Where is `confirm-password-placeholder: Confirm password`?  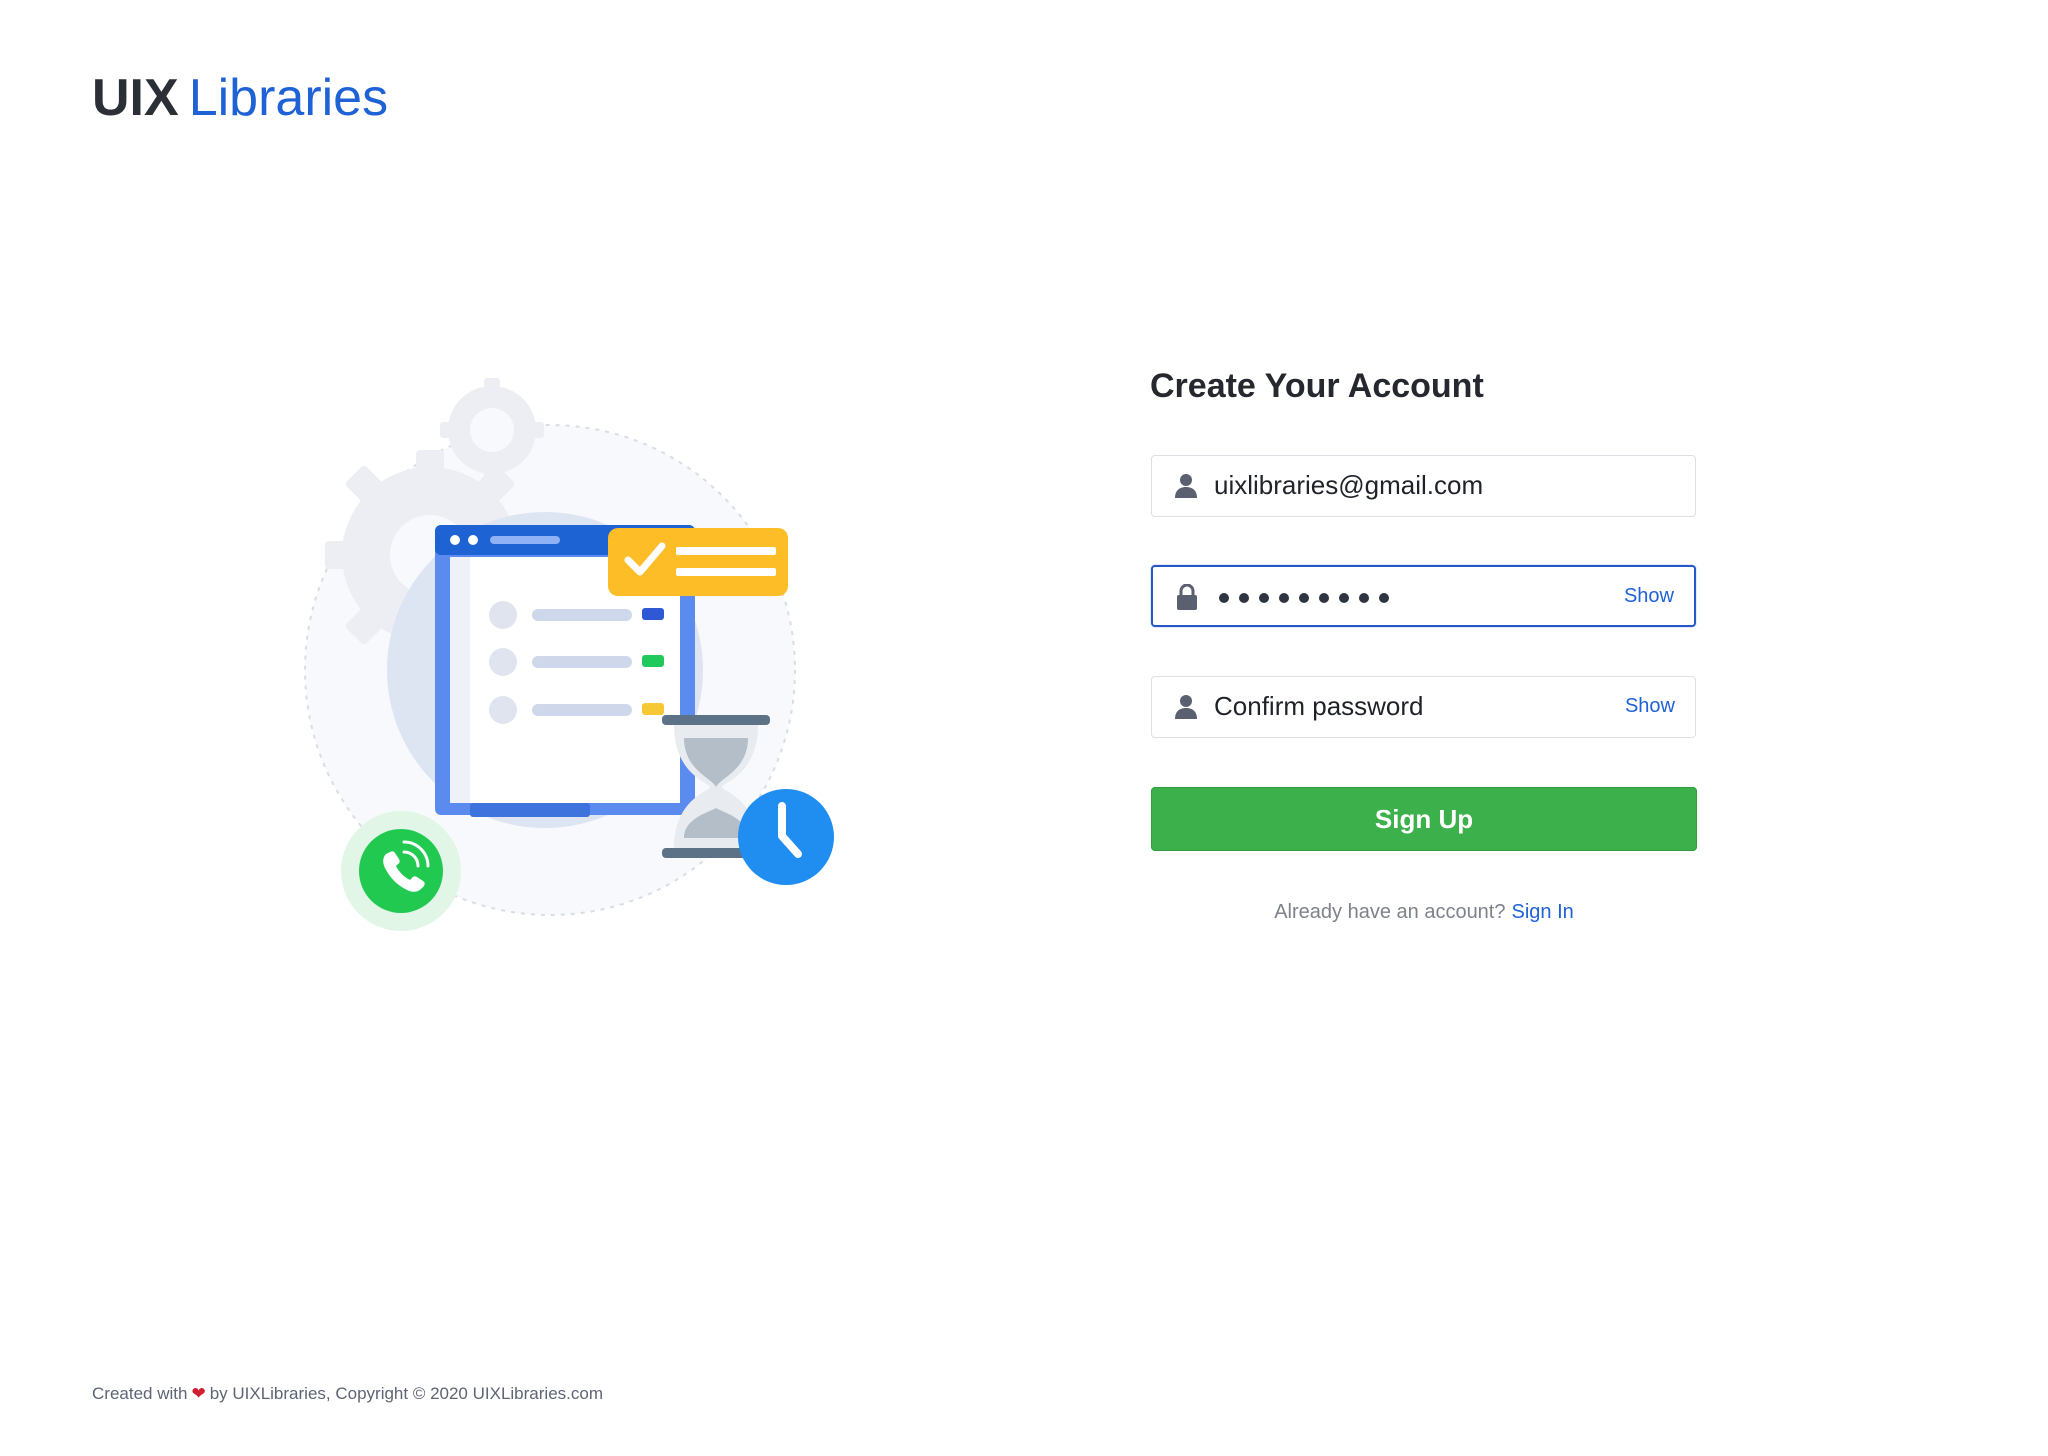
confirm-password-placeholder: Confirm password is located at coordinates (1319, 706).